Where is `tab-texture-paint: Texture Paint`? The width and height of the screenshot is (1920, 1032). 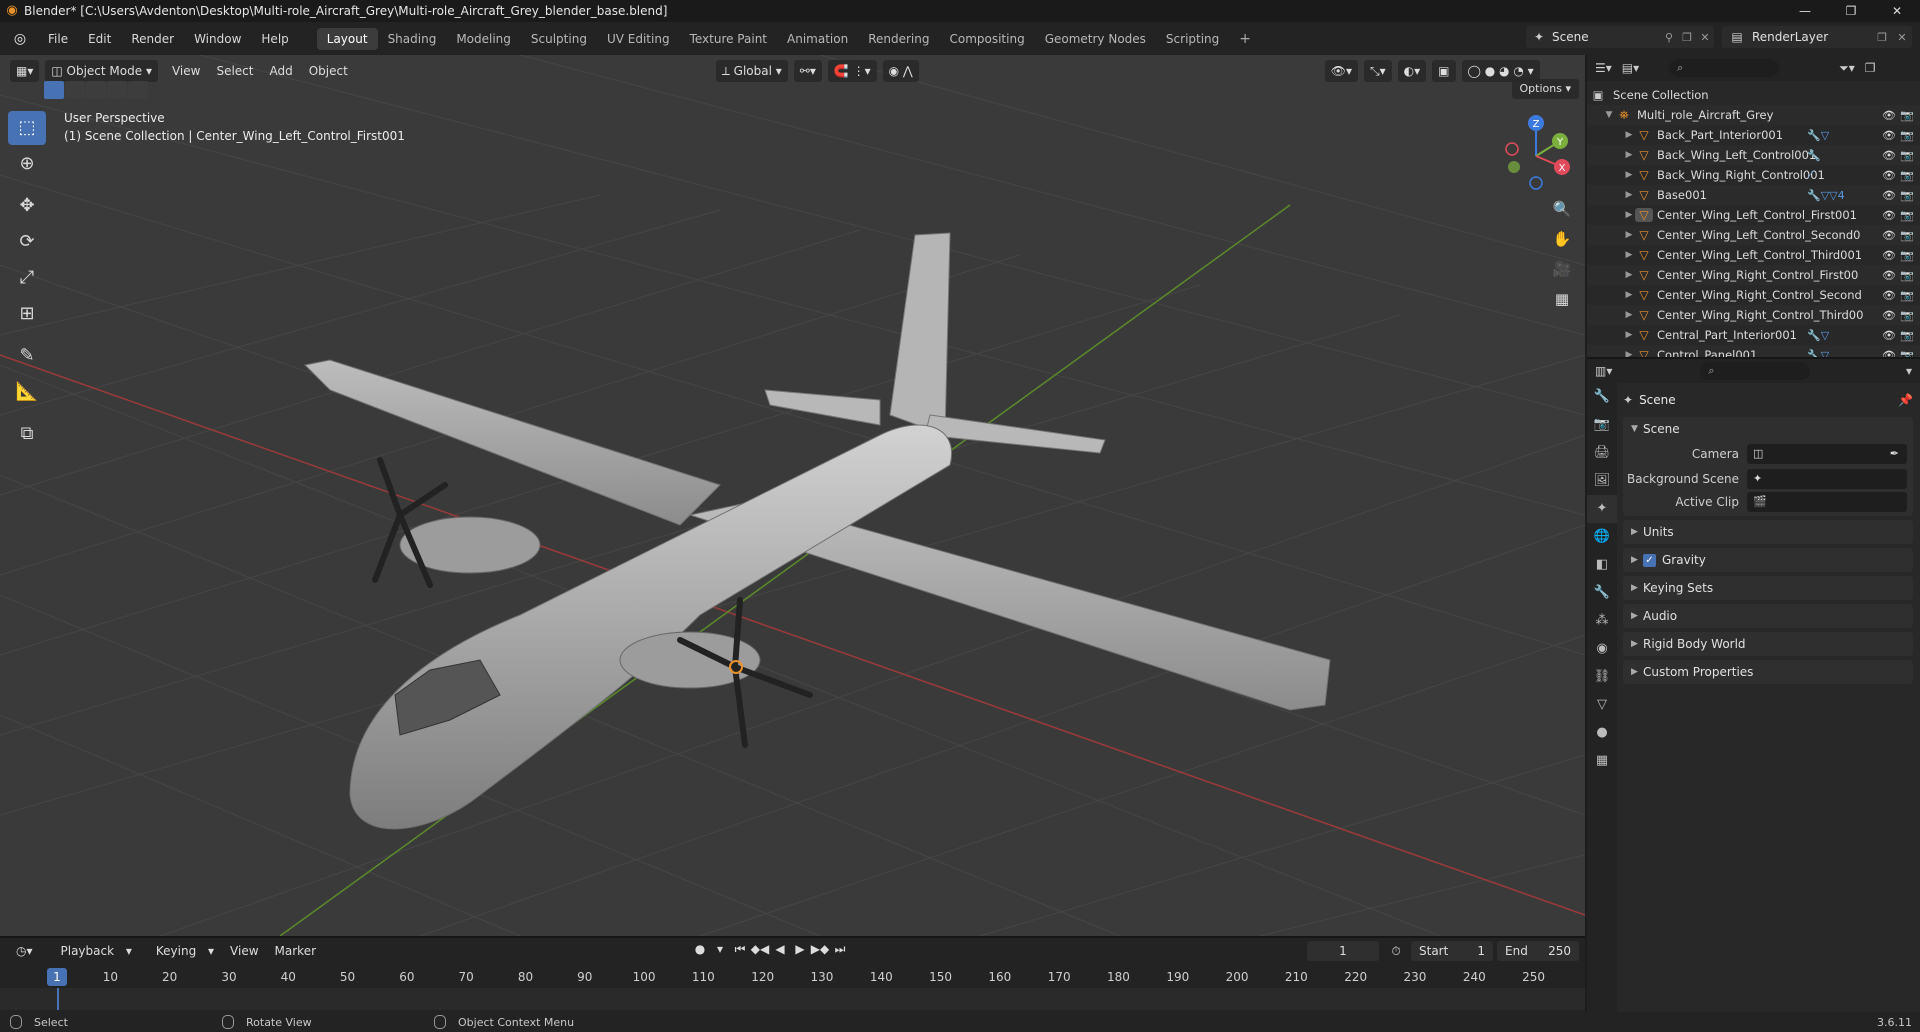
tab-texture-paint: Texture Paint is located at coordinates (728, 39).